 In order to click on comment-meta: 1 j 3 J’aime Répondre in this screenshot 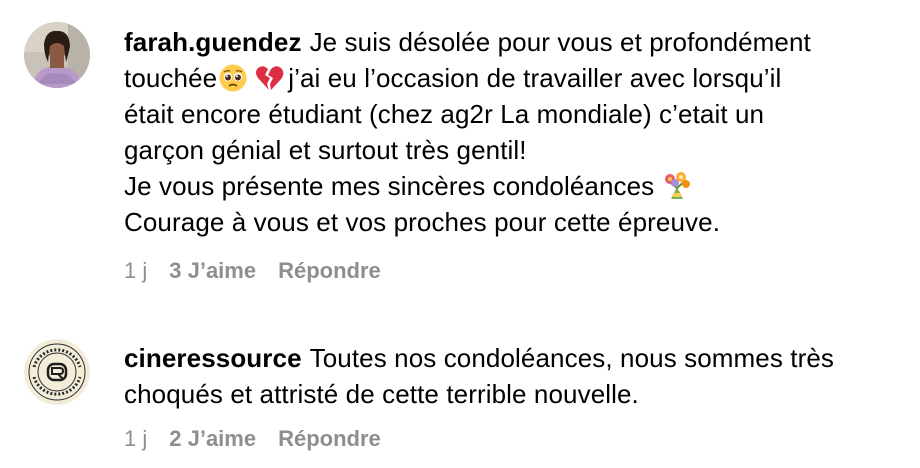, I will do `click(252, 271)`.